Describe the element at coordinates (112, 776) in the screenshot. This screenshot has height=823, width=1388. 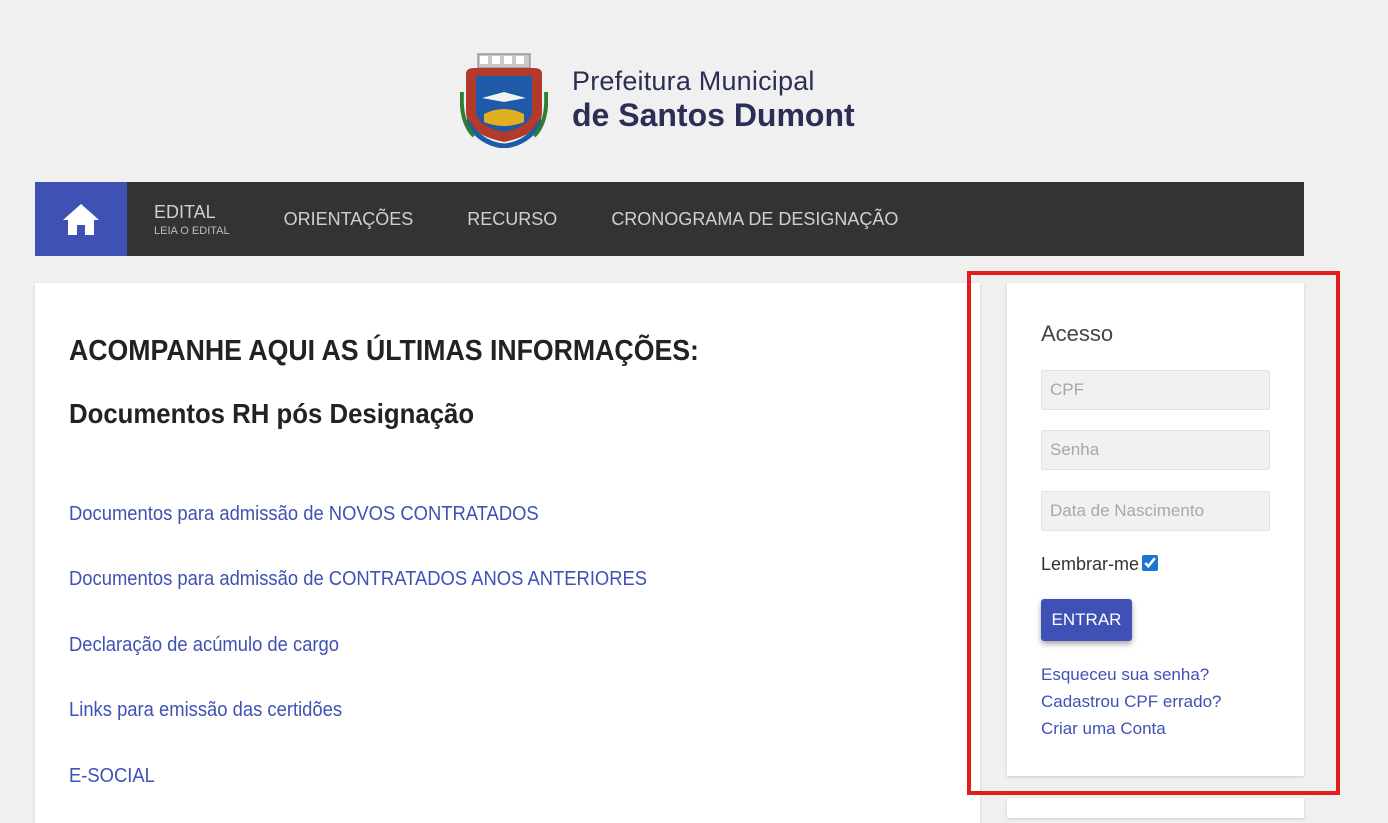
I see `link-esocial: E-SOCIAL` at that location.